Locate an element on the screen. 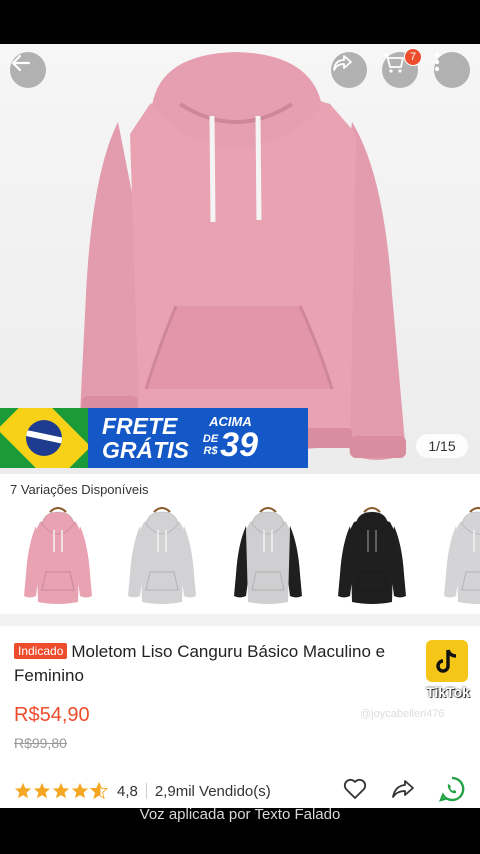 The width and height of the screenshot is (480, 854). variation-thumb-grey-black-sleeves is located at coordinates (268, 556).